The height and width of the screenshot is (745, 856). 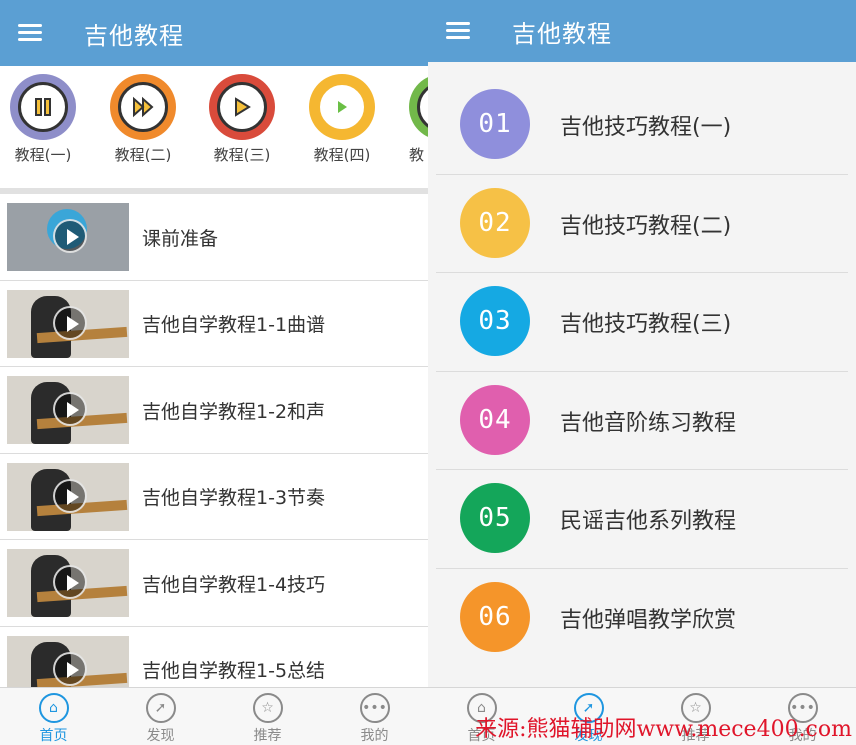 I want to click on list-item: 06 吉他弹唱教学欣赏, so click(x=642, y=618).